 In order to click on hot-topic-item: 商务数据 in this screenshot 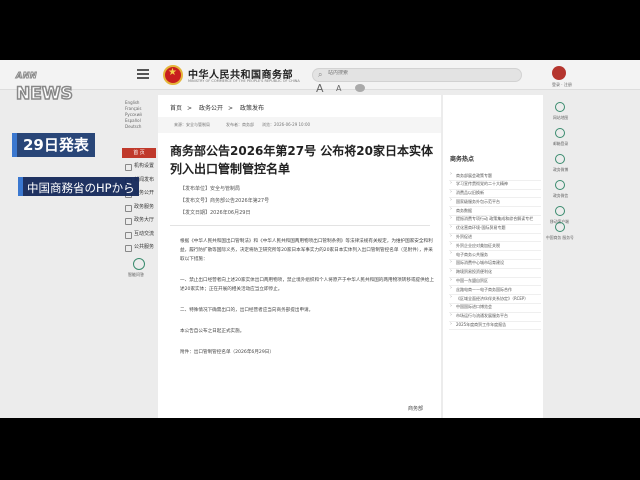, I will do `click(495, 211)`.